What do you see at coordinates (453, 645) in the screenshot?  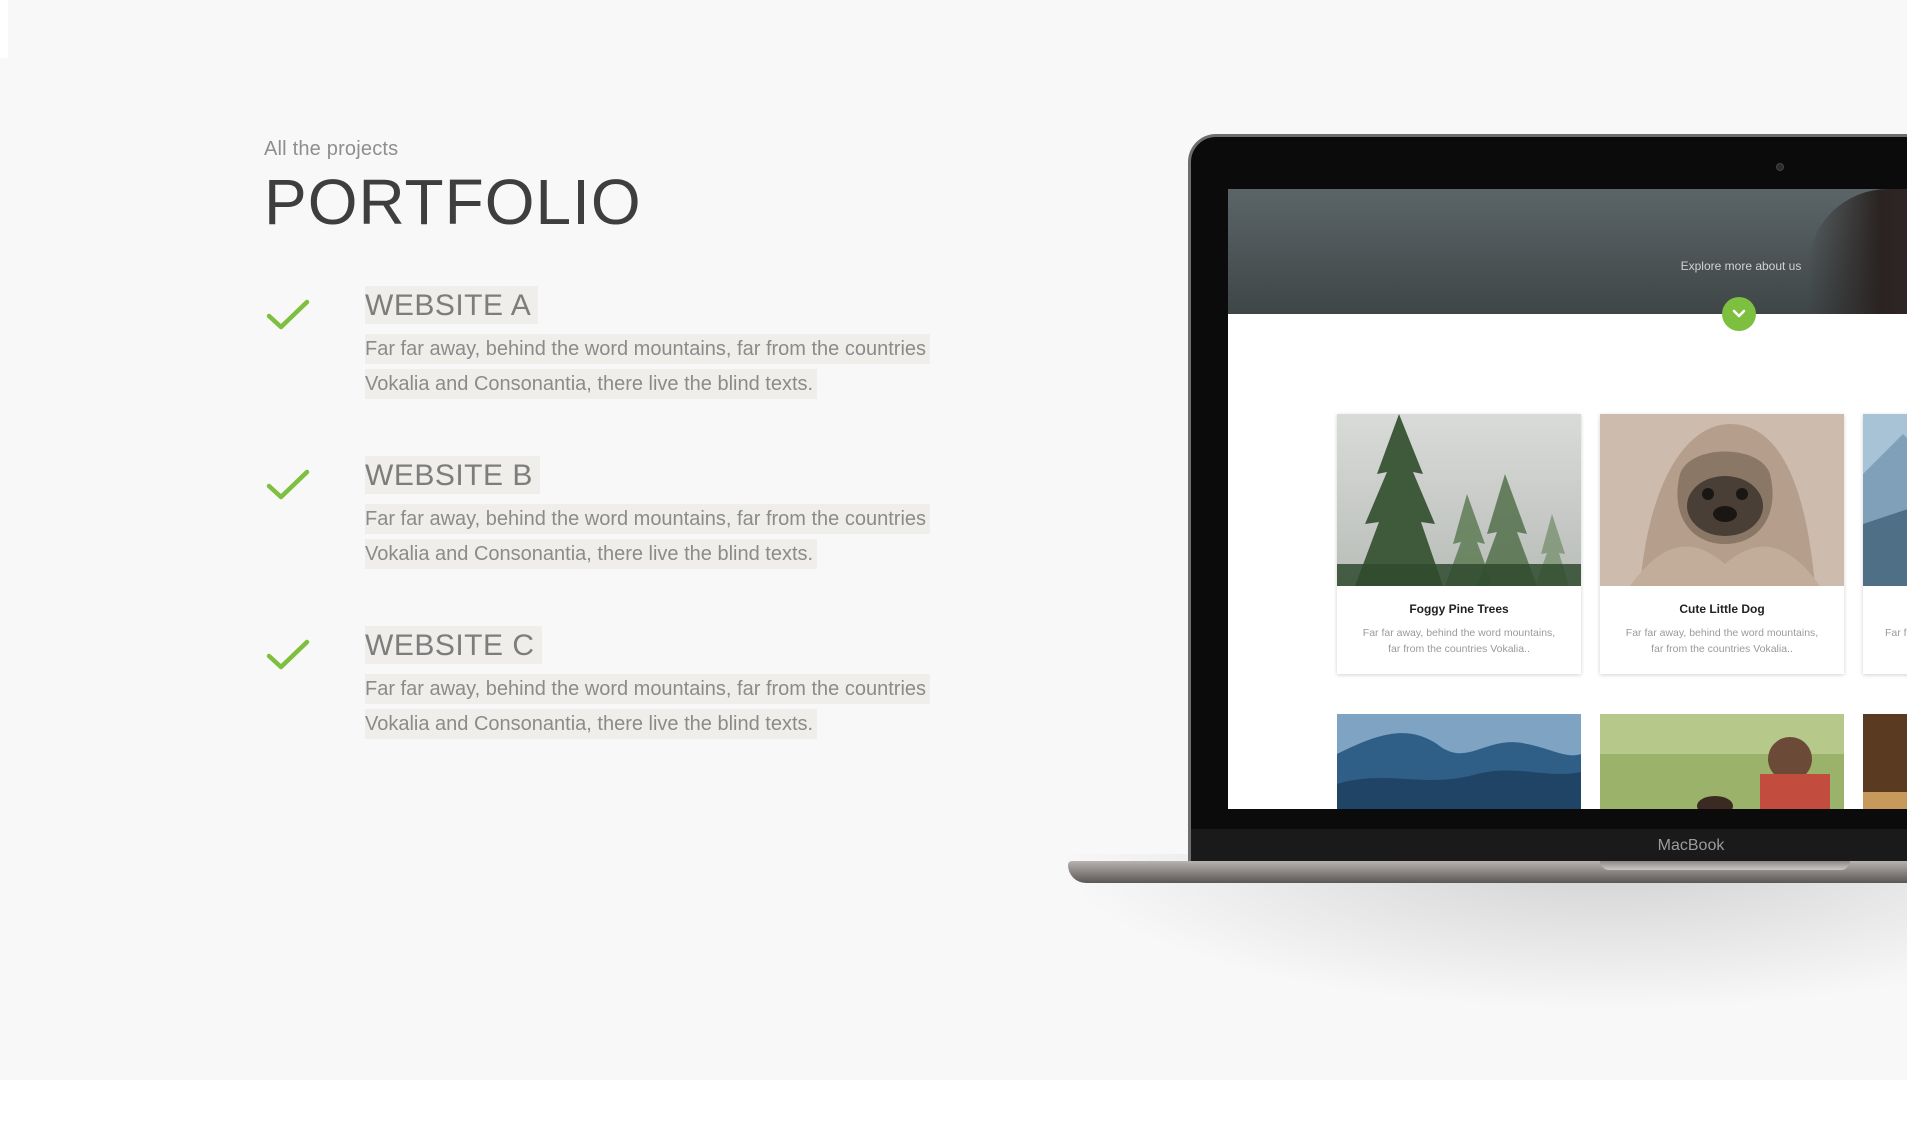 I see `feature-title: WEBSITE C` at bounding box center [453, 645].